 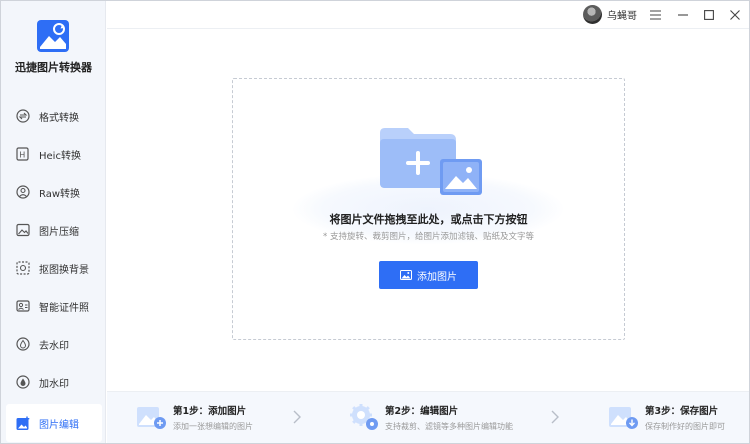 I want to click on add-image-button-label: 添加图片, so click(x=437, y=277).